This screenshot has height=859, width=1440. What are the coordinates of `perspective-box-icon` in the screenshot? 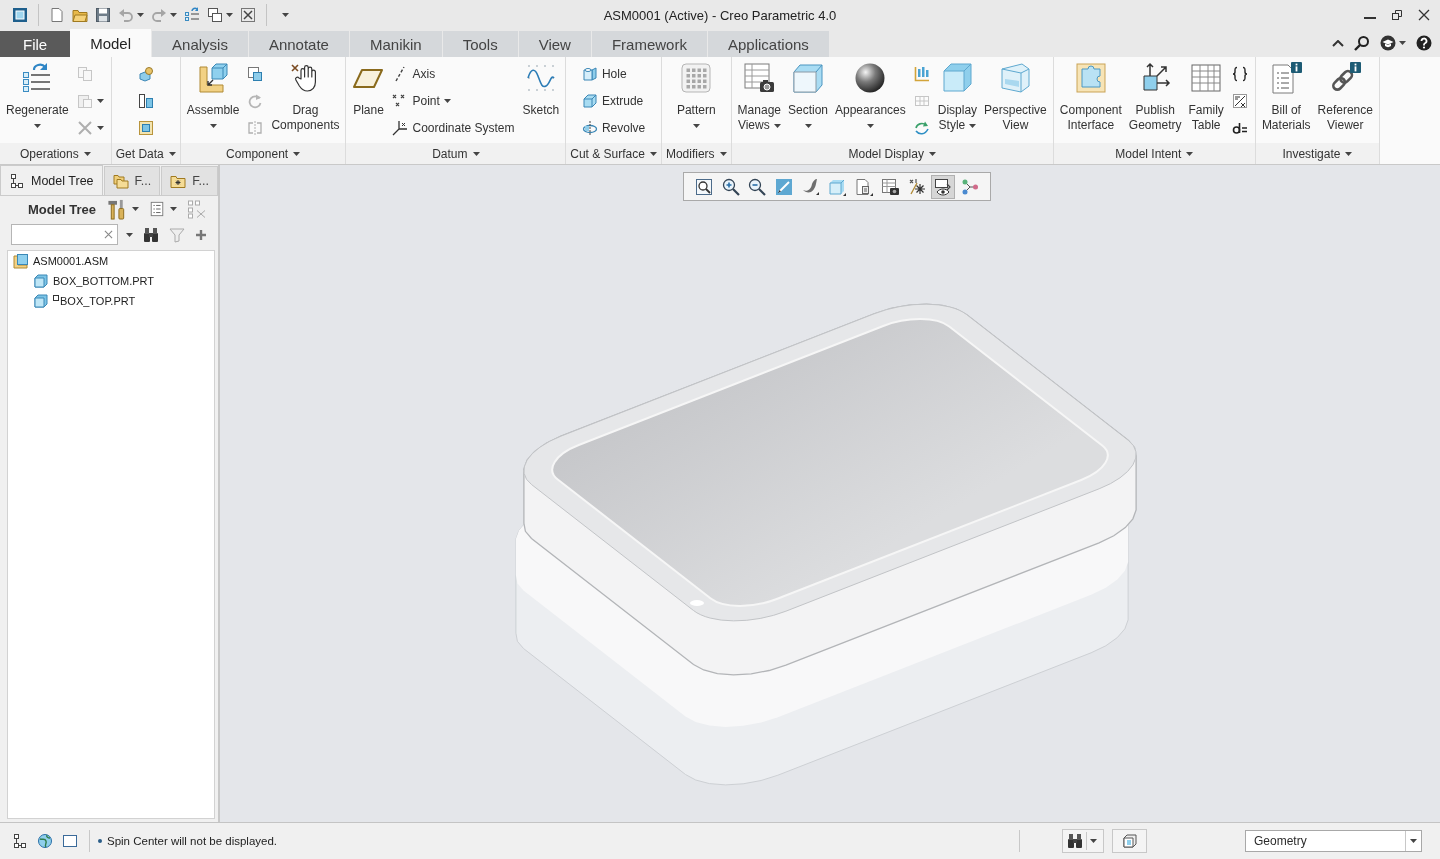 It's located at (1015, 78).